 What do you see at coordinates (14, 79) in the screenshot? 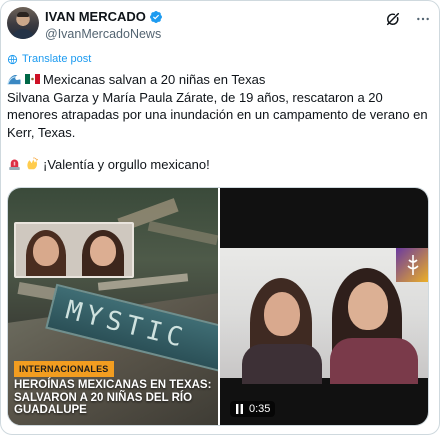
I see `wave-emoji-icon` at bounding box center [14, 79].